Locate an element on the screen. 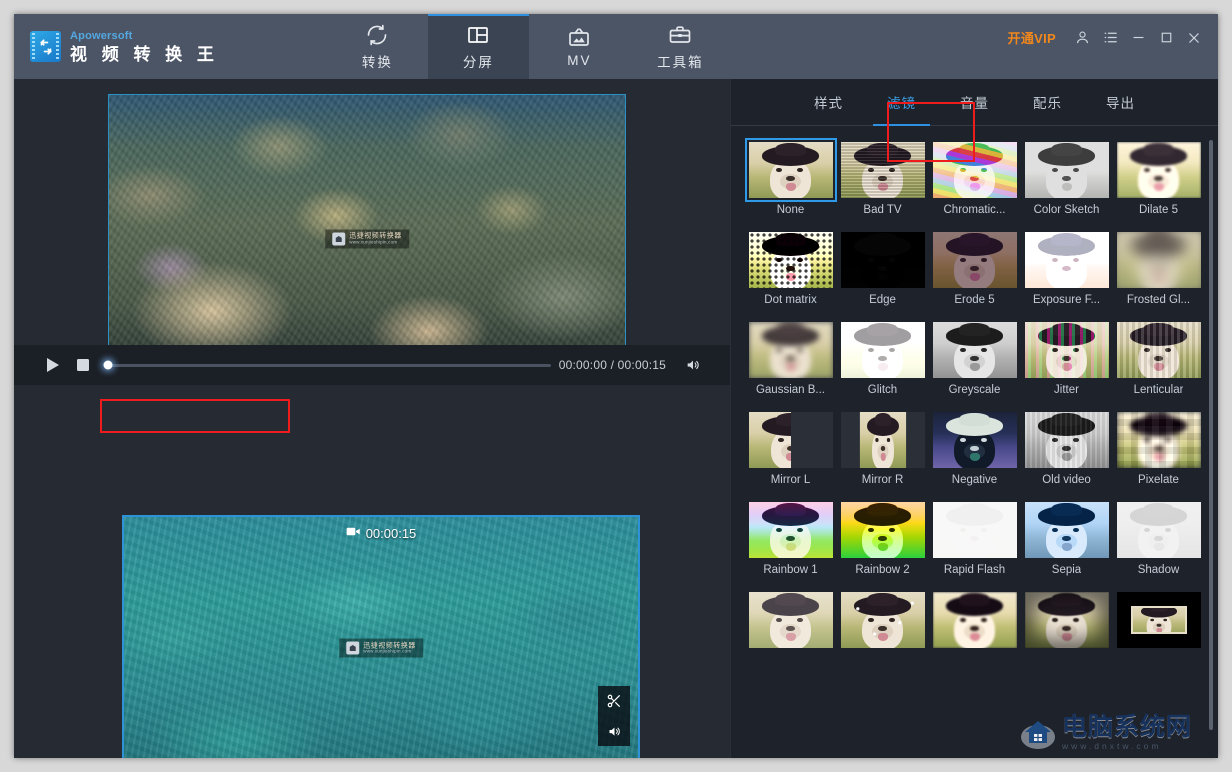 This screenshot has width=1232, height=772. filter-item-none: None is located at coordinates (790, 177).